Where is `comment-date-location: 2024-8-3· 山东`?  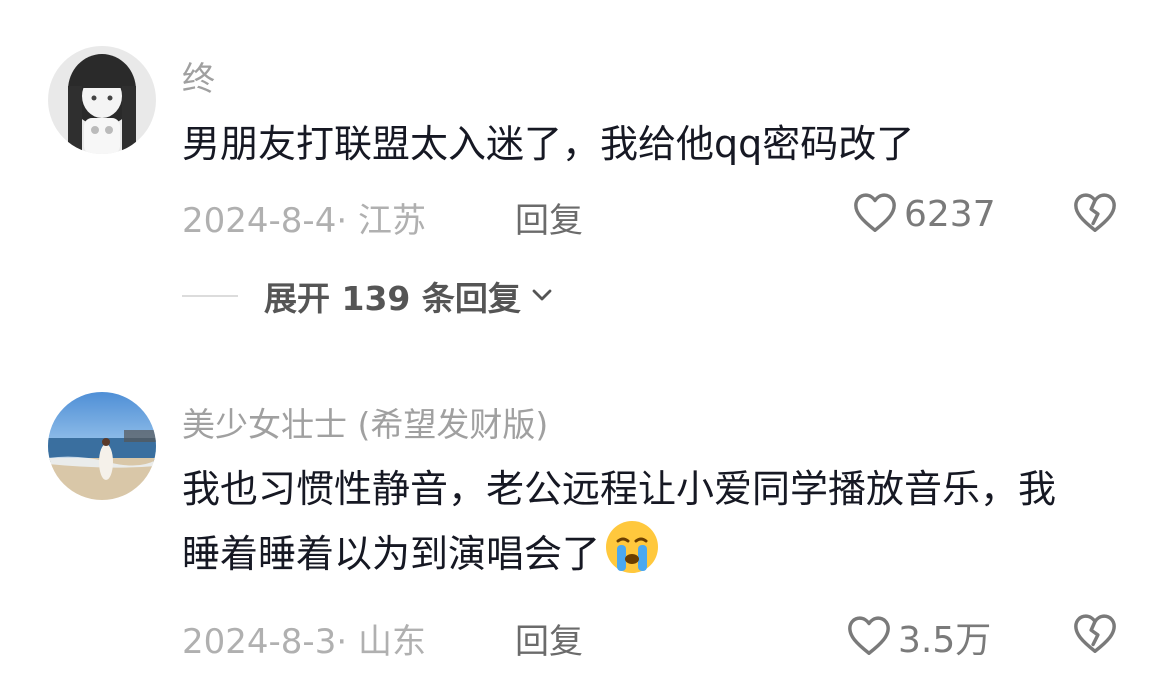
comment-date-location: 2024-8-3· 山东 is located at coordinates (304, 642).